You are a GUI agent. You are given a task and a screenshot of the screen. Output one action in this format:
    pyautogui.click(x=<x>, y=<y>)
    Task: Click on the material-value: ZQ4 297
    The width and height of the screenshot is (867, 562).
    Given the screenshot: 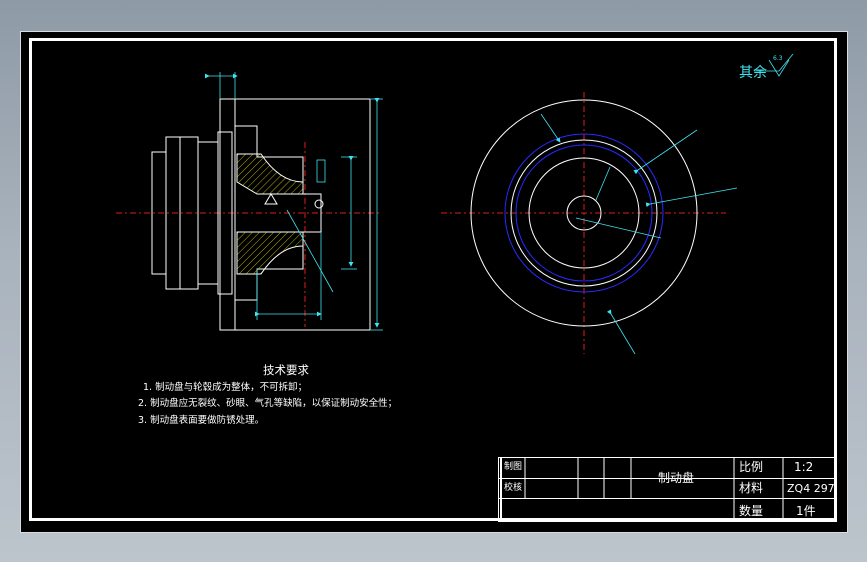 What is the action you would take?
    pyautogui.click(x=811, y=488)
    